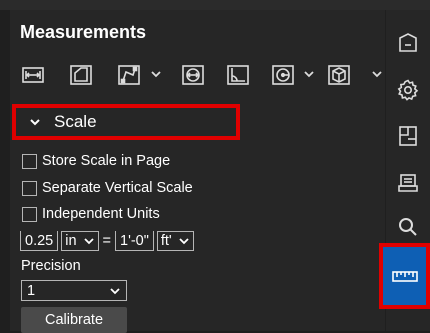 Image resolution: width=430 pixels, height=333 pixels. Describe the element at coordinates (29, 214) in the screenshot. I see `independent-units-checkbox` at that location.